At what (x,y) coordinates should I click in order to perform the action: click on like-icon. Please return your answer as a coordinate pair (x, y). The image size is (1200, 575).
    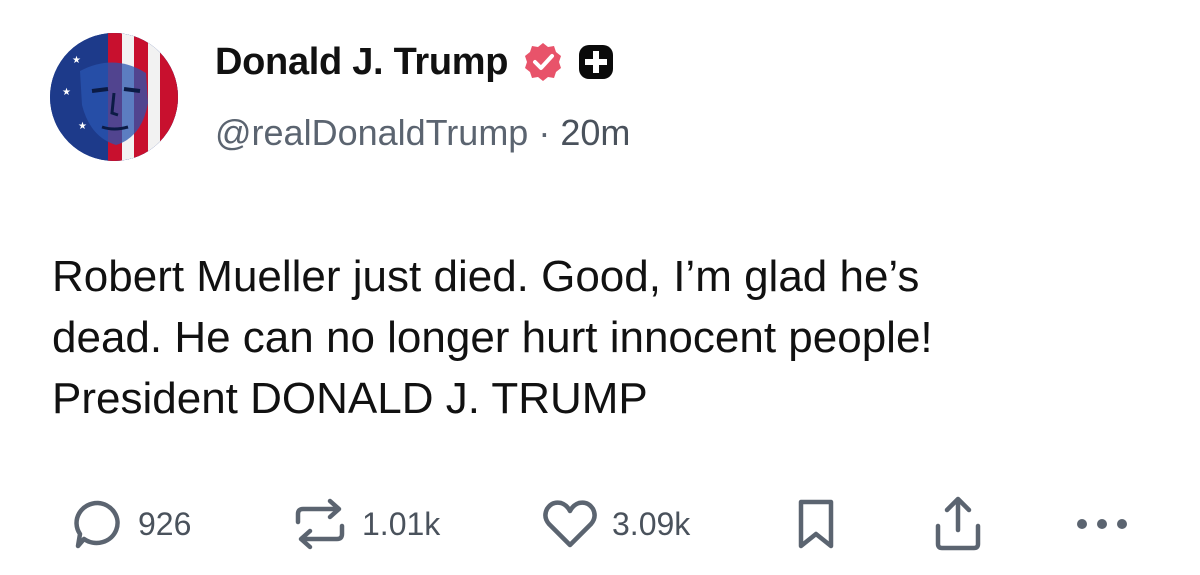
    Looking at the image, I should click on (570, 524).